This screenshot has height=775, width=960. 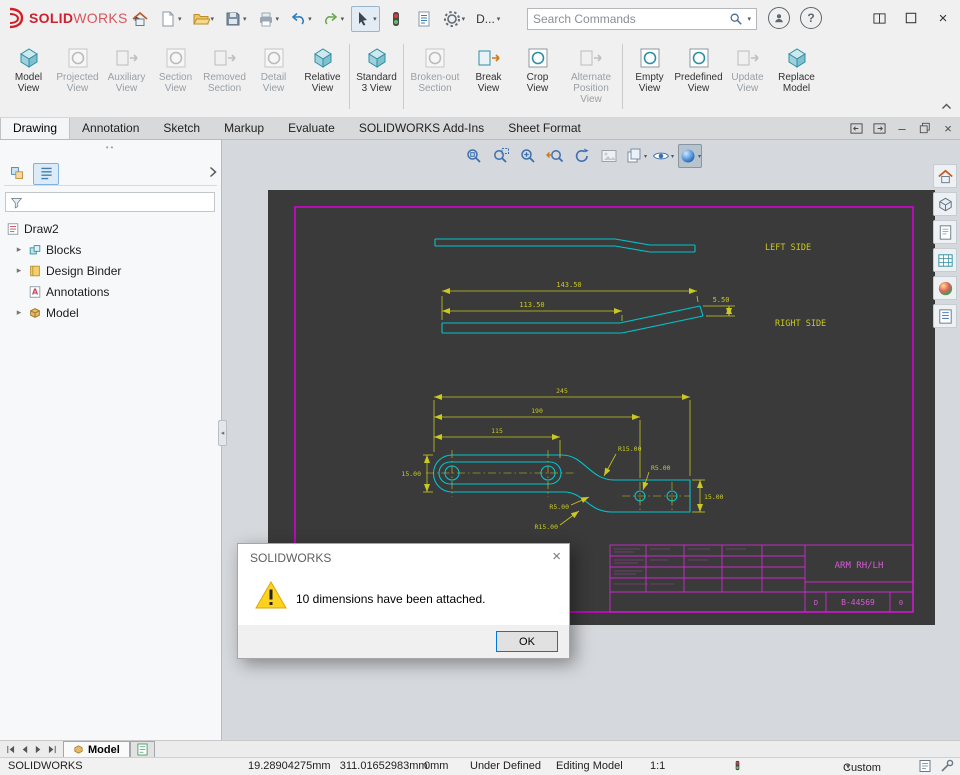 I want to click on document-restore-button, so click(x=925, y=128).